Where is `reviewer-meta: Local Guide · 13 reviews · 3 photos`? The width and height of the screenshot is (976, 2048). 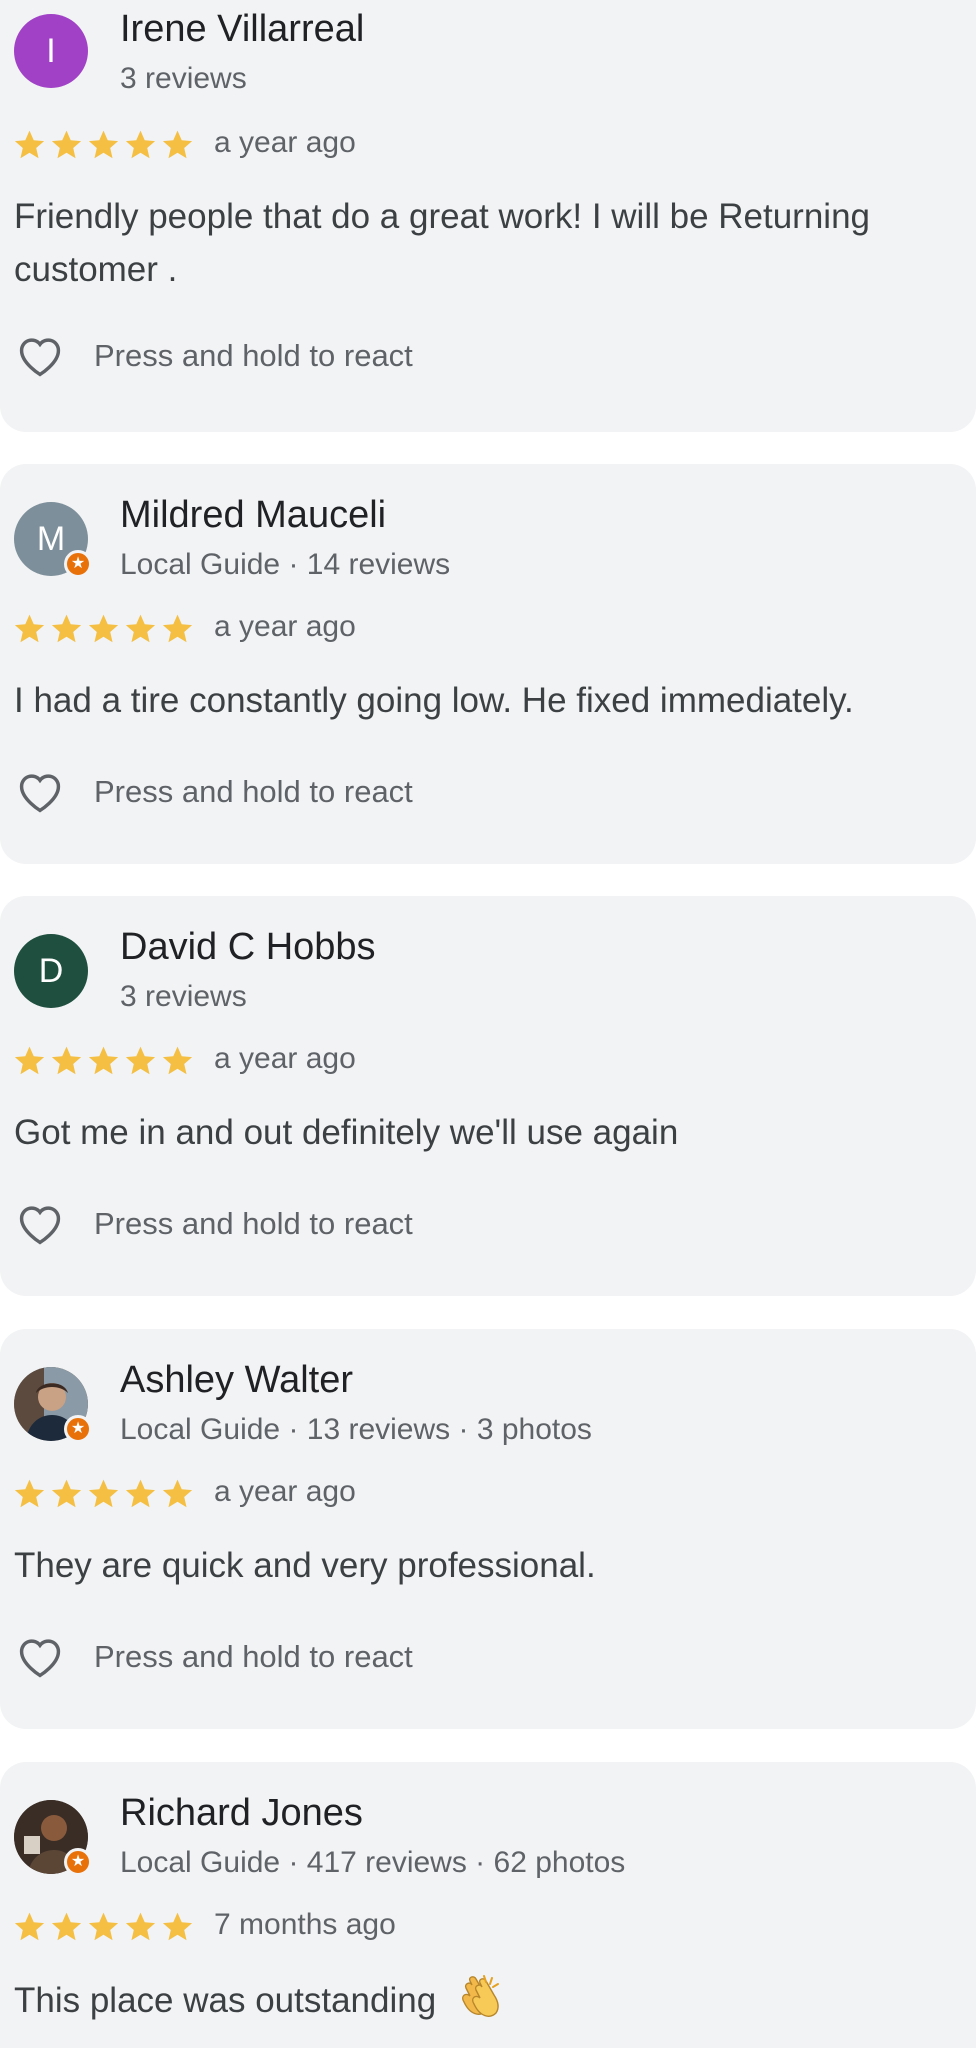
reviewer-meta: Local Guide · 13 reviews · 3 photos is located at coordinates (356, 1429).